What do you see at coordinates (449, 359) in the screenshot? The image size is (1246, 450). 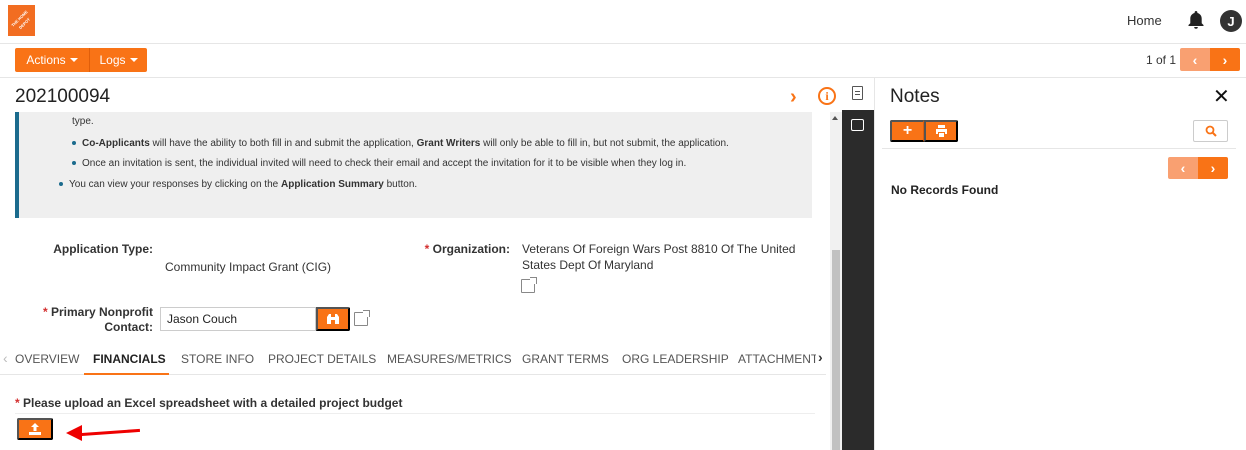 I see `tab-measures-metrics: MEASURES/METRICS` at bounding box center [449, 359].